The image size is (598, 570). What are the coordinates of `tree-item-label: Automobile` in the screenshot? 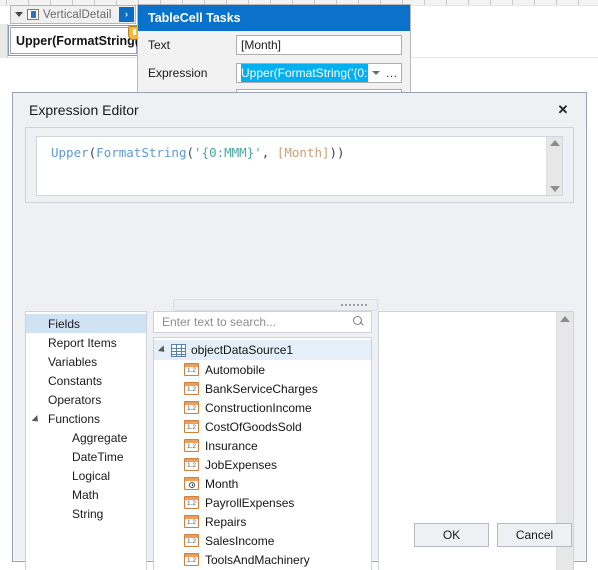 It's located at (235, 369).